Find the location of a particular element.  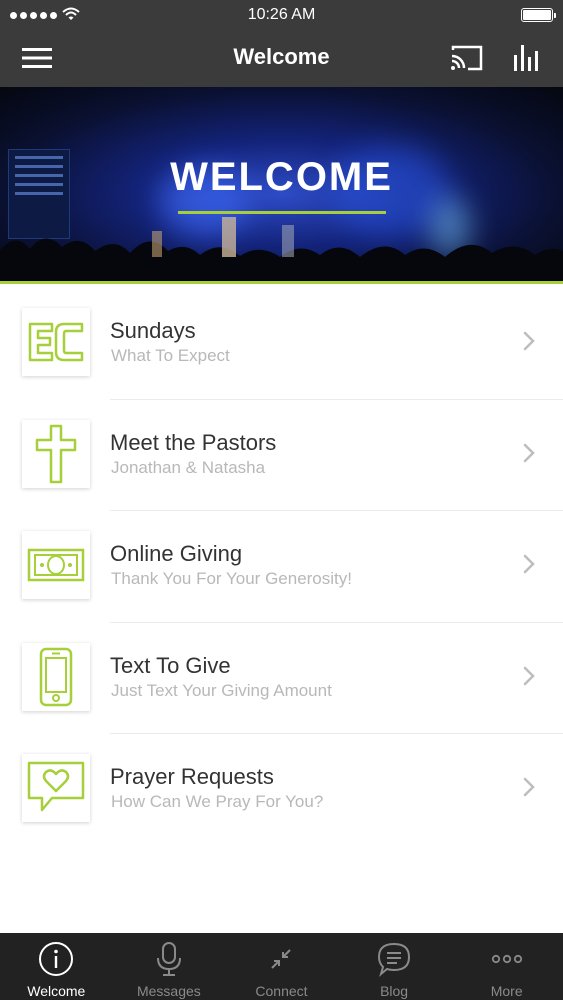

ec-logo-icon is located at coordinates (56, 342).